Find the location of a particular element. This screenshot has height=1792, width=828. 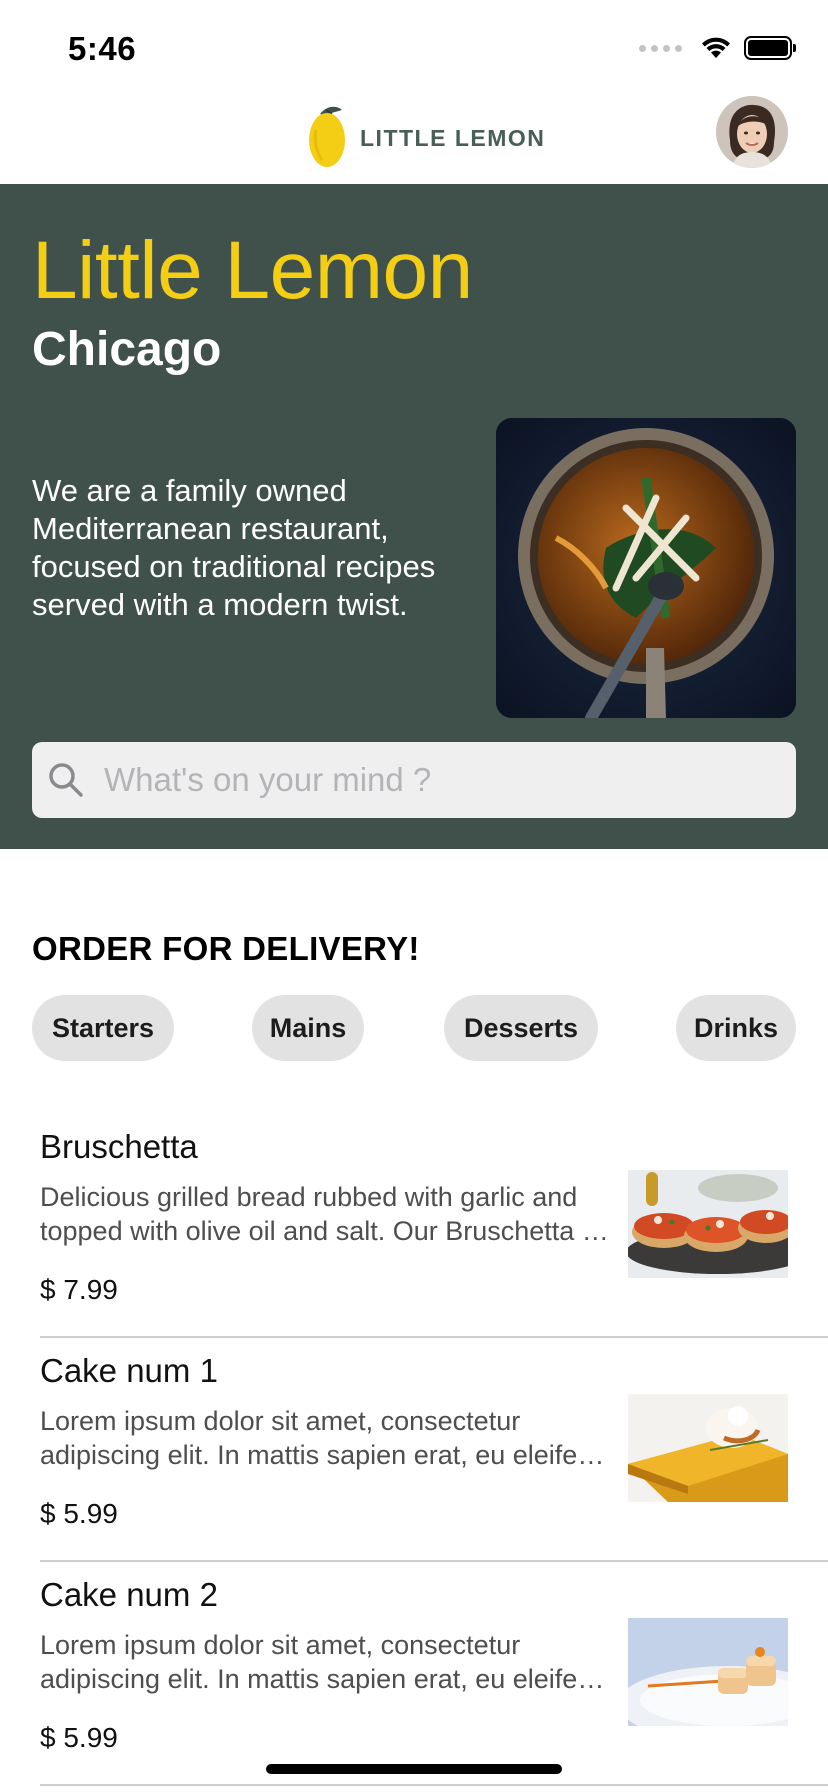

hero-image is located at coordinates (646, 568).